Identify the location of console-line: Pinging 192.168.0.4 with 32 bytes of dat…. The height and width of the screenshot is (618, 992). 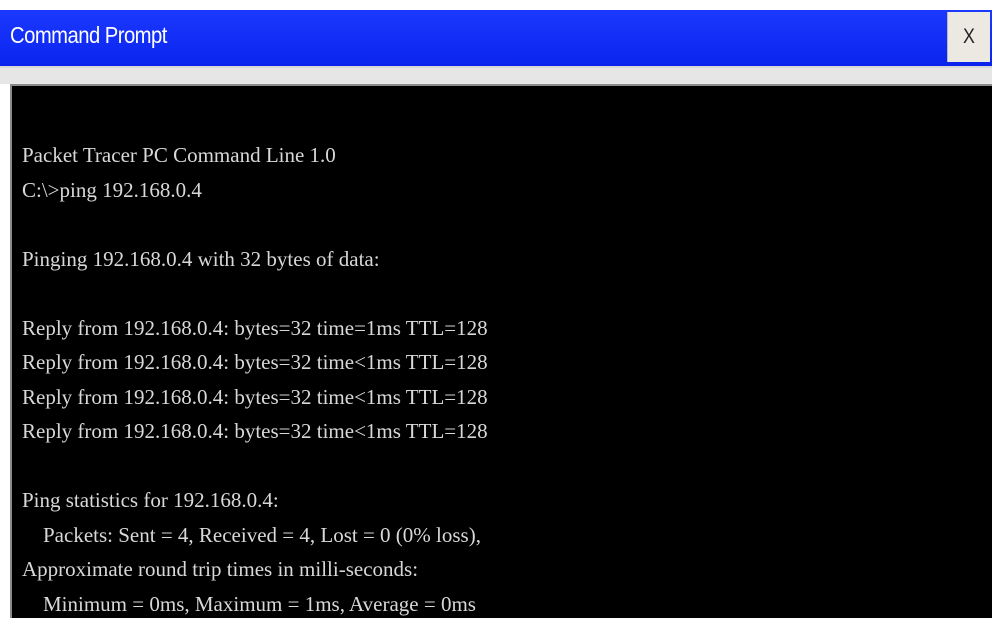
(201, 258).